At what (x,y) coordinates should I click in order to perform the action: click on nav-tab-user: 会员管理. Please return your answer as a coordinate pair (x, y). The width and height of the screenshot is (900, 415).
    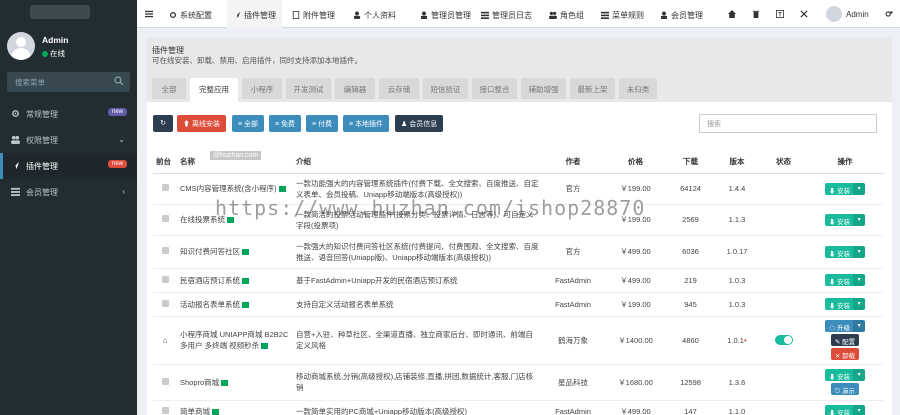
    Looking at the image, I should click on (681, 14).